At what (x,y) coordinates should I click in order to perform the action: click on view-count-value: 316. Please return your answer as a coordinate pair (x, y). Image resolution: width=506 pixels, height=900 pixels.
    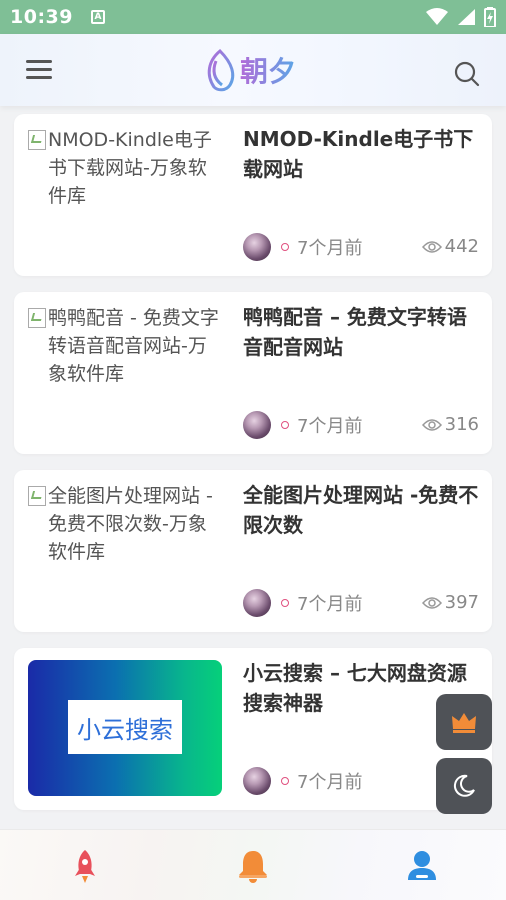
    Looking at the image, I should click on (461, 424).